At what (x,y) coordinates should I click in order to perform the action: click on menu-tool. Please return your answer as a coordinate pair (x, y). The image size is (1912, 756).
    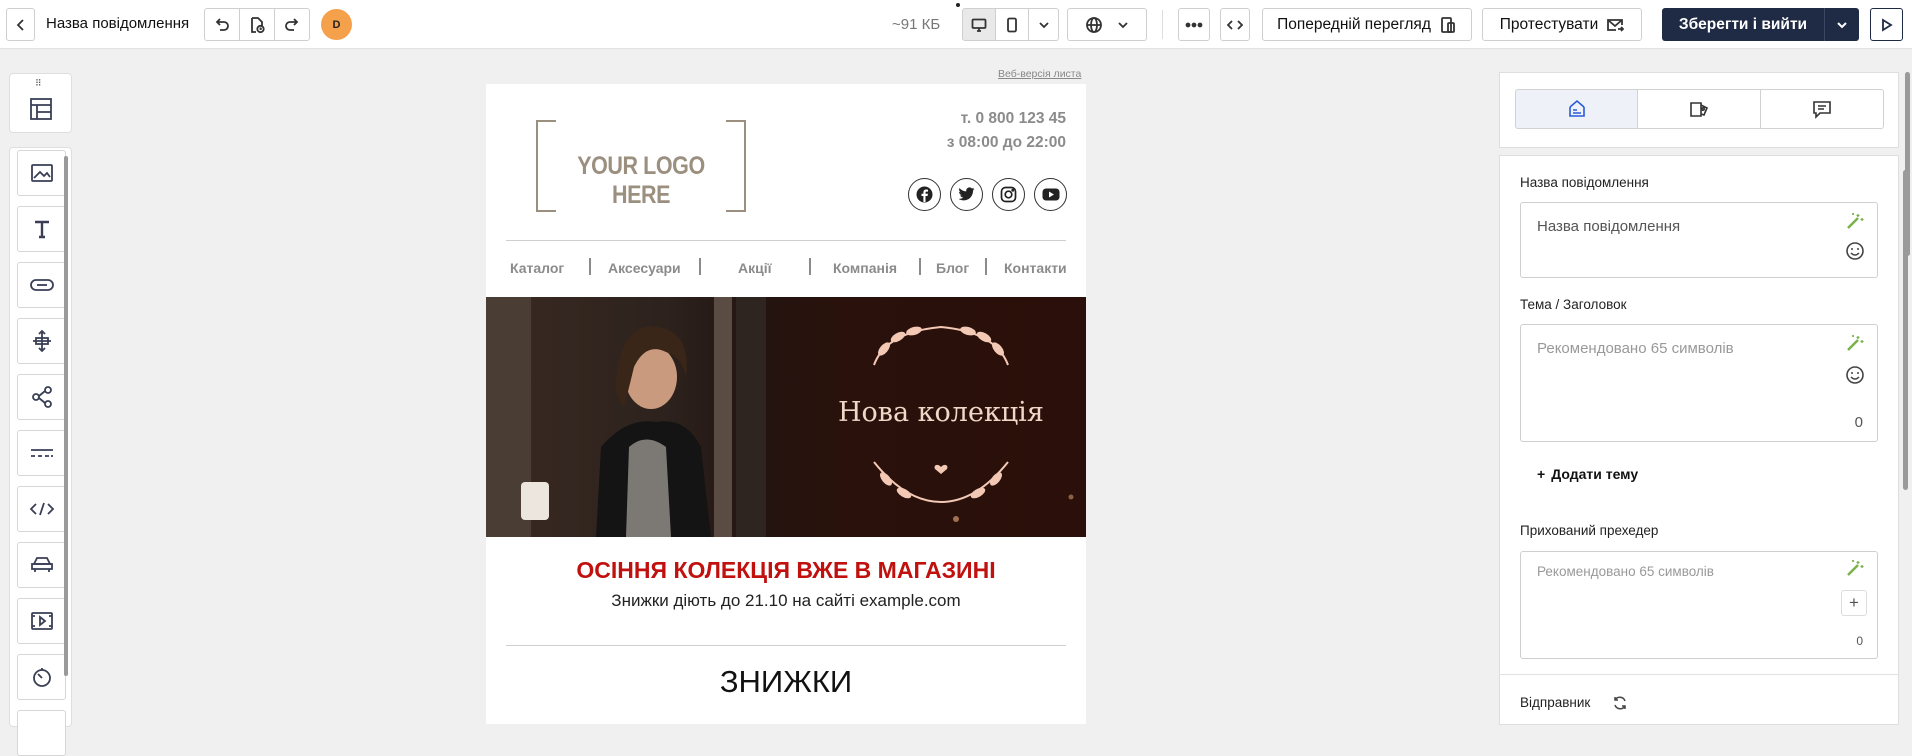
    Looking at the image, I should click on (41, 565).